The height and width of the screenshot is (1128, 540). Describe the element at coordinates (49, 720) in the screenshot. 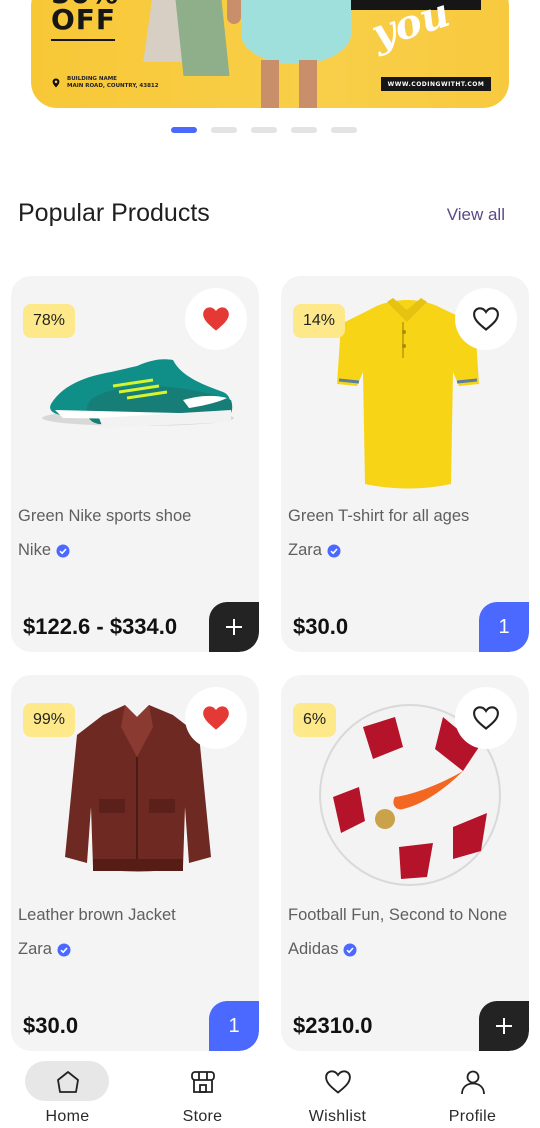

I see `discount-badge: 99%` at that location.